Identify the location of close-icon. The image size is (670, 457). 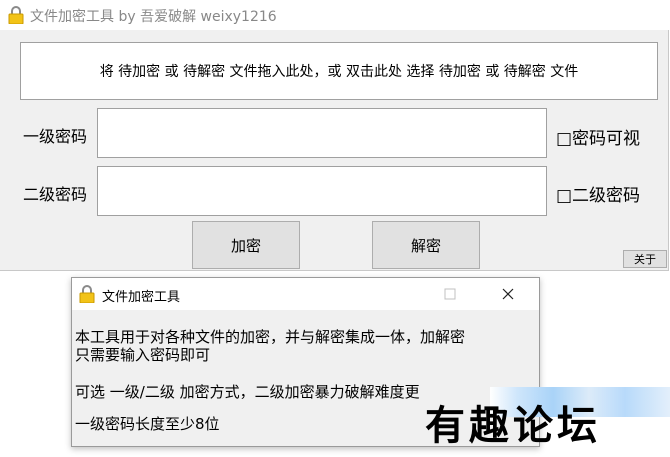
(508, 294).